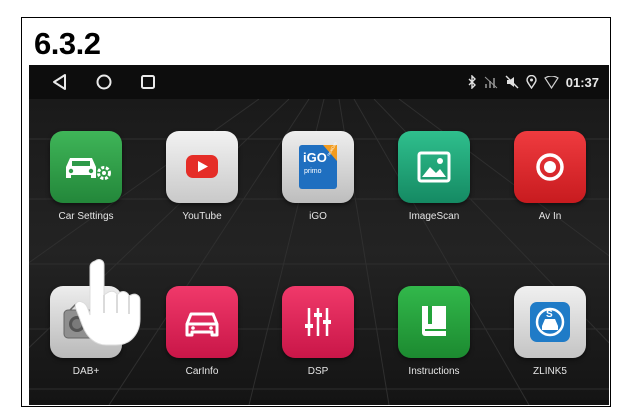  What do you see at coordinates (434, 371) in the screenshot?
I see `app-label: Instructions` at bounding box center [434, 371].